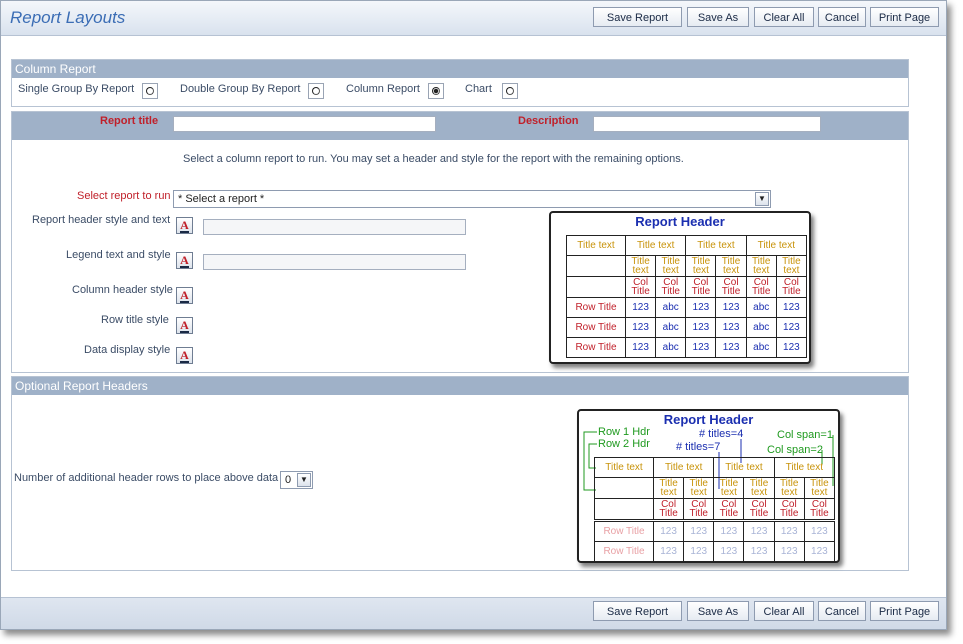 Image resolution: width=963 pixels, height=644 pixels. Describe the element at coordinates (707, 124) in the screenshot. I see `description-input` at that location.